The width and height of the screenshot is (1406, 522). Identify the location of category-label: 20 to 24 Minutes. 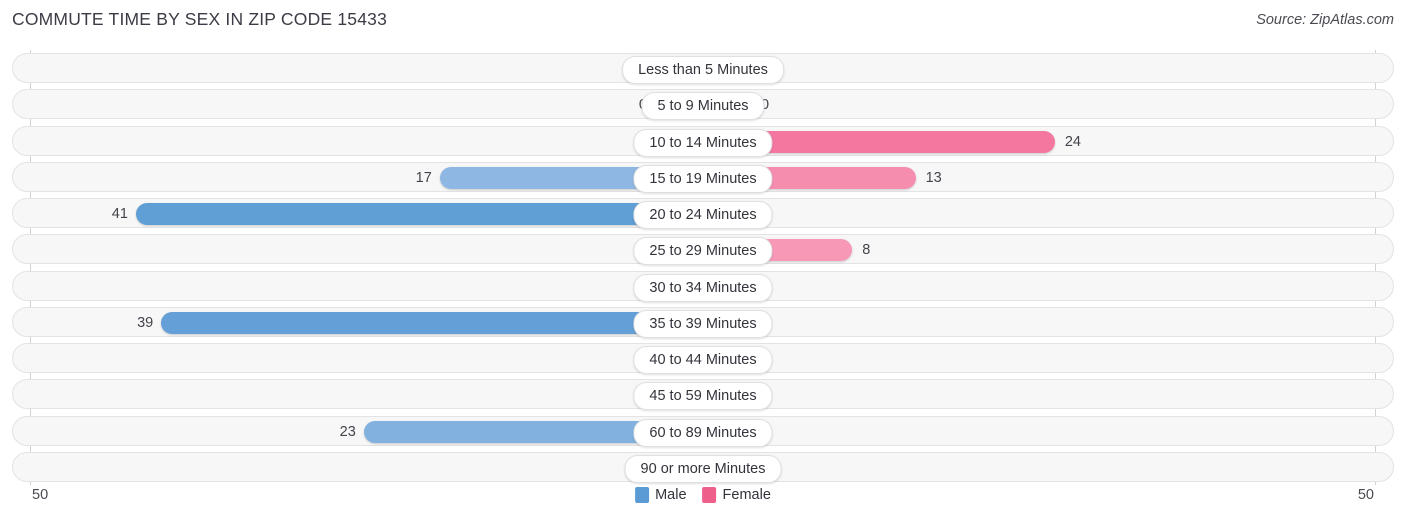
(703, 215).